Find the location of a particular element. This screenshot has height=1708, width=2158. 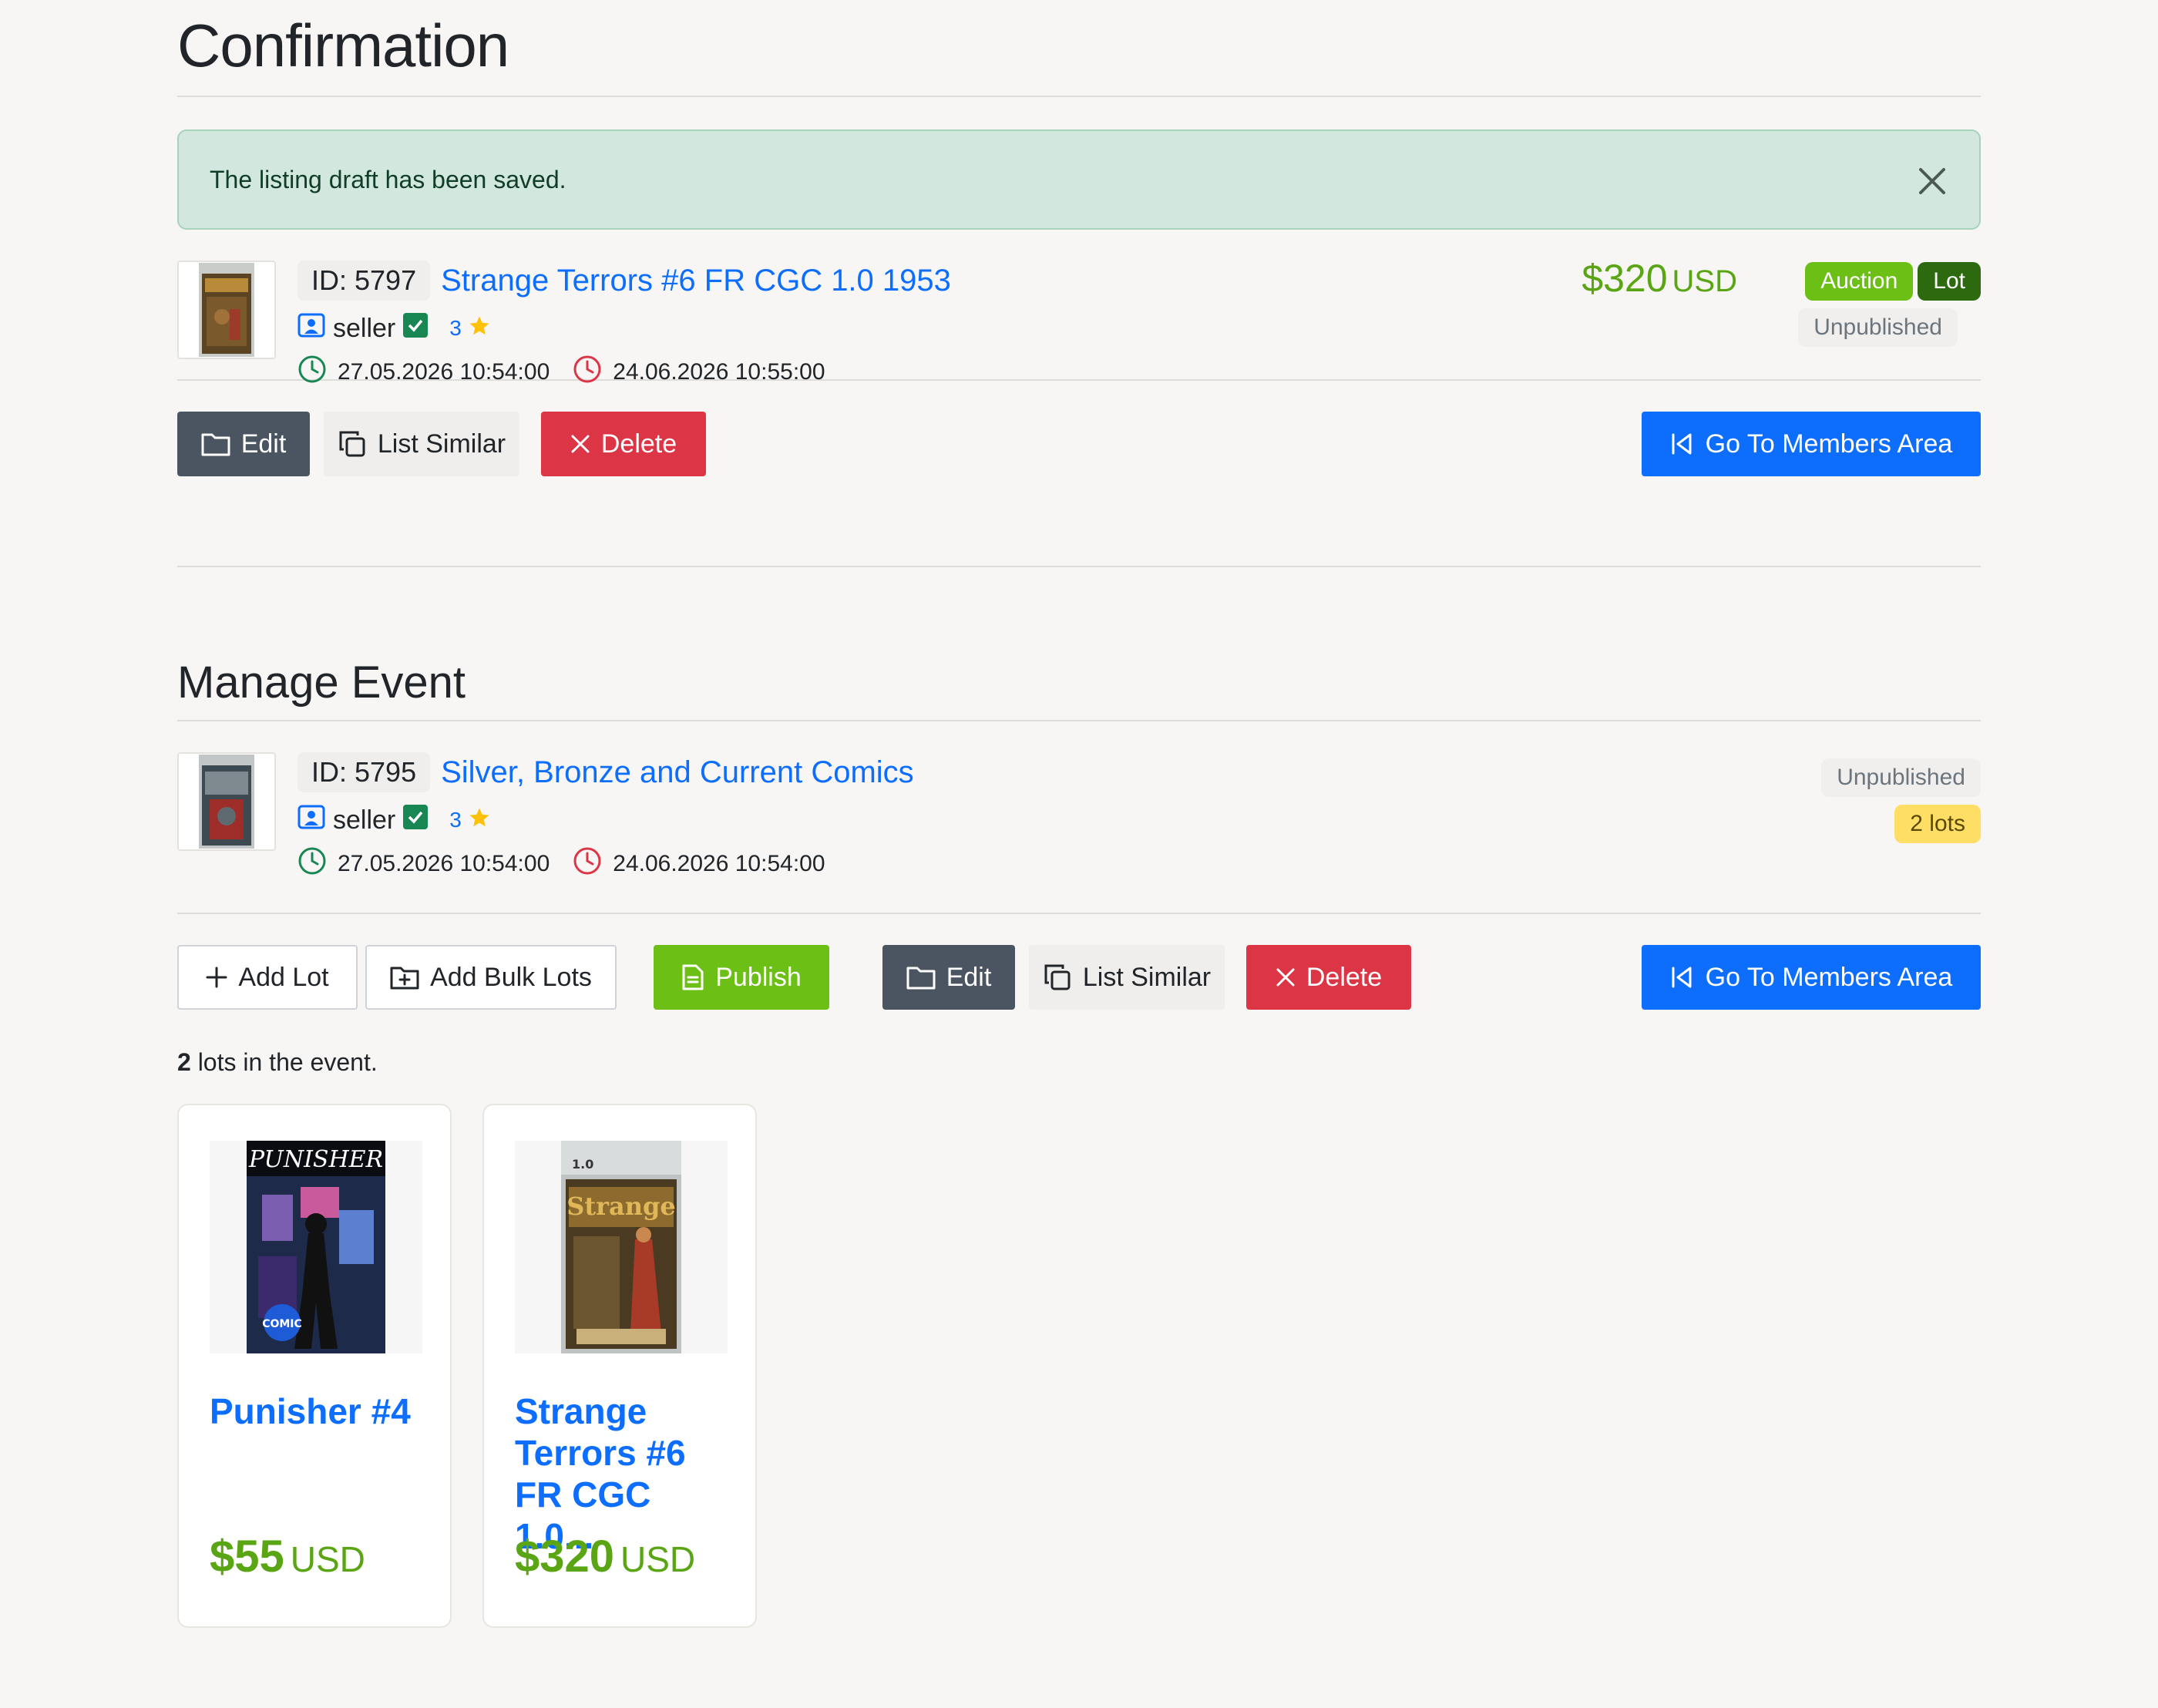

folder-plus-icon is located at coordinates (404, 978).